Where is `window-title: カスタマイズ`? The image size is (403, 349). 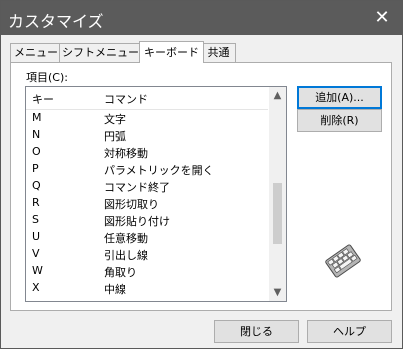
window-title: カスタマイズ is located at coordinates (56, 21).